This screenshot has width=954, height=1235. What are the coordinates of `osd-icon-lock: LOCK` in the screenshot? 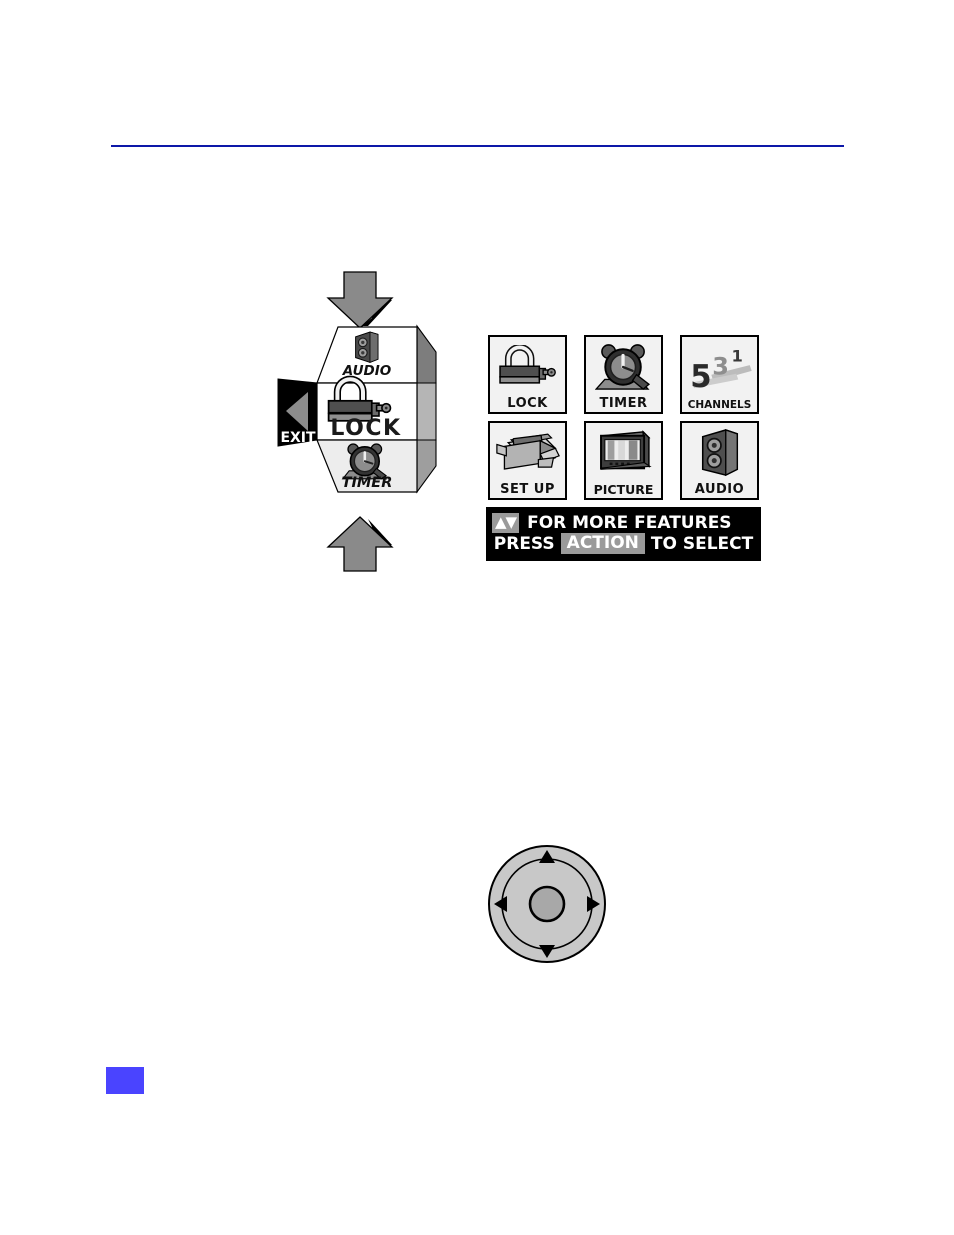 It's located at (527, 374).